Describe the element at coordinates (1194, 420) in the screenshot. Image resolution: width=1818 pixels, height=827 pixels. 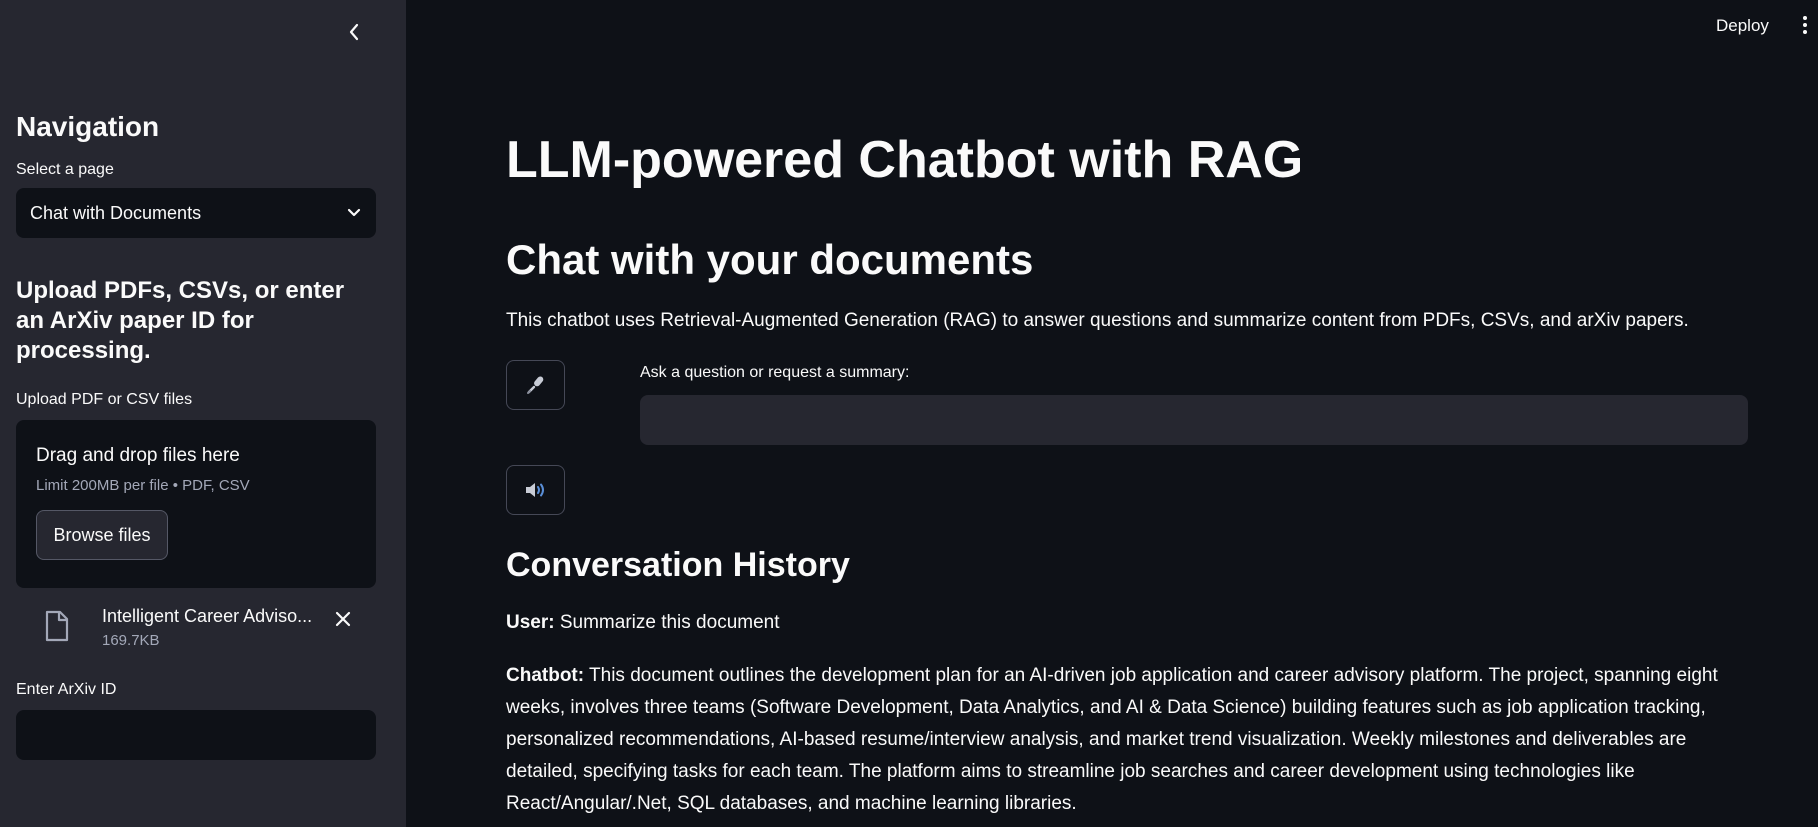
I see `question-input` at that location.